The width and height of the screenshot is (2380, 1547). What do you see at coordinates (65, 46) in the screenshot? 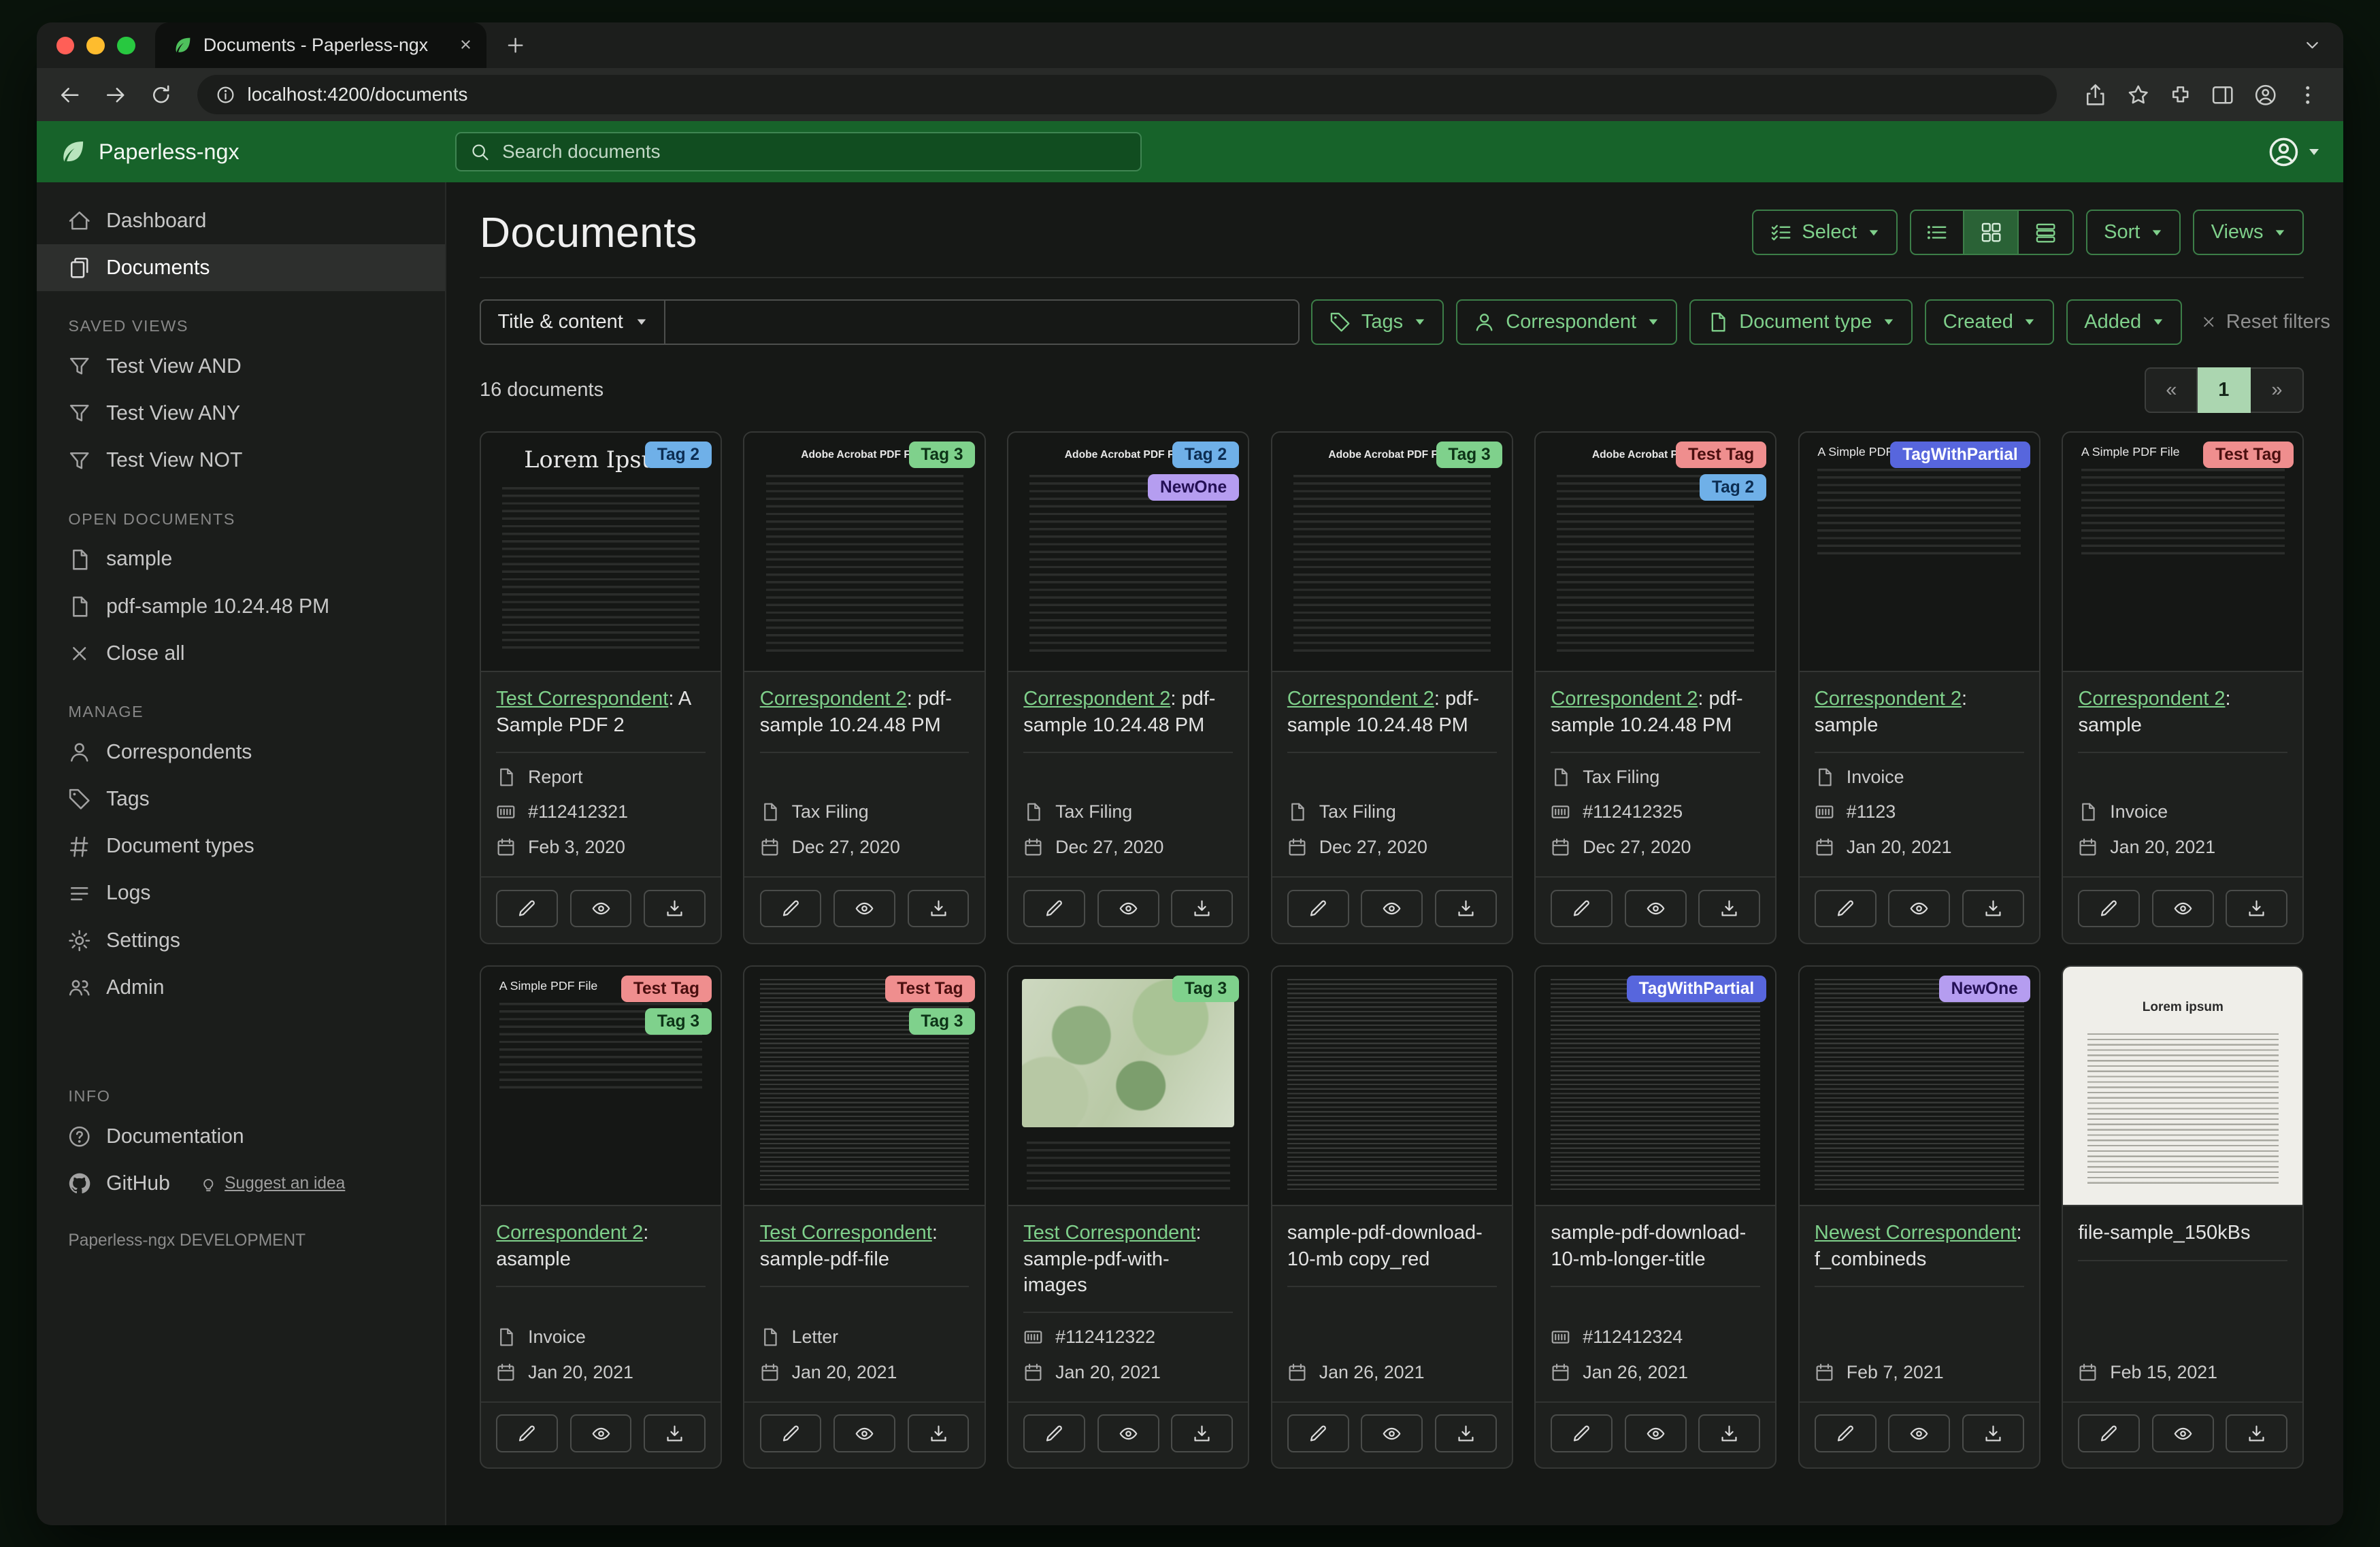
I see `close-button` at bounding box center [65, 46].